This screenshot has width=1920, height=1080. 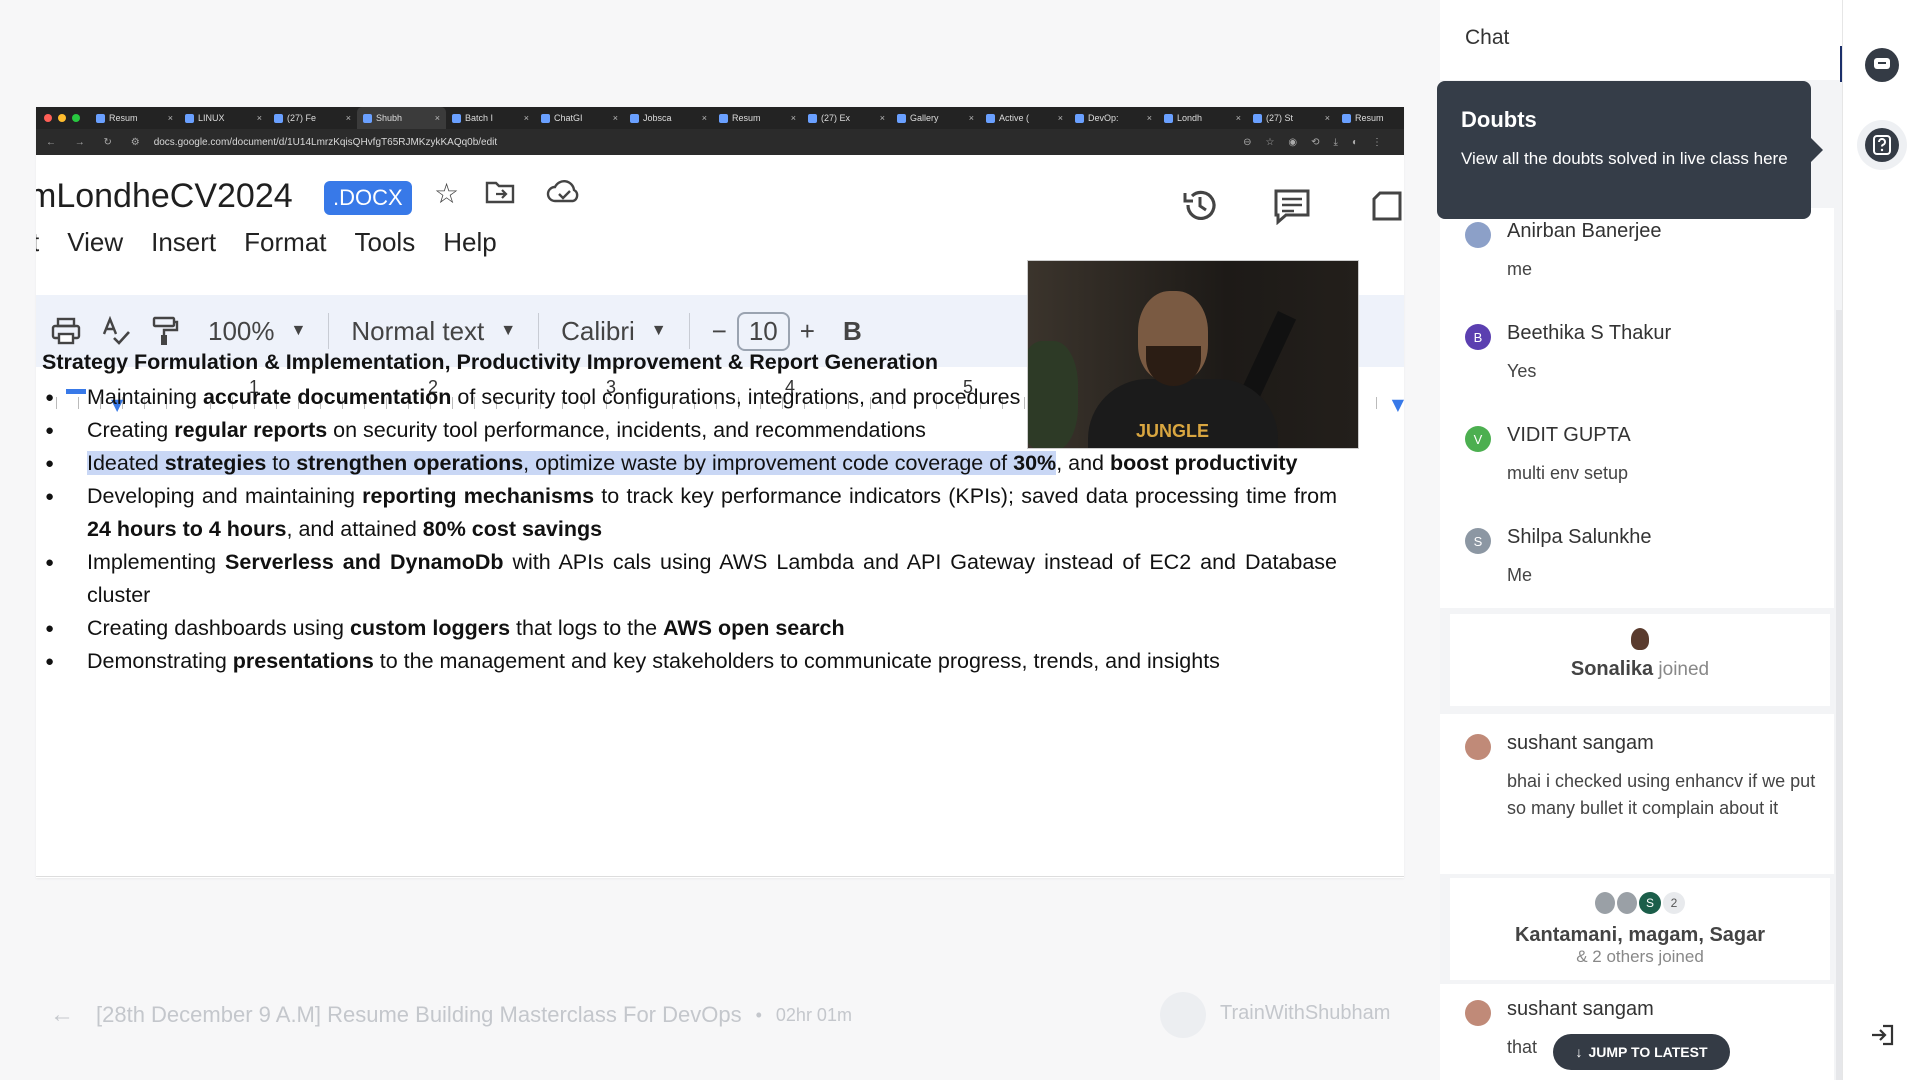 What do you see at coordinates (62, 1015) in the screenshot?
I see `back-arrow-icon: ←` at bounding box center [62, 1015].